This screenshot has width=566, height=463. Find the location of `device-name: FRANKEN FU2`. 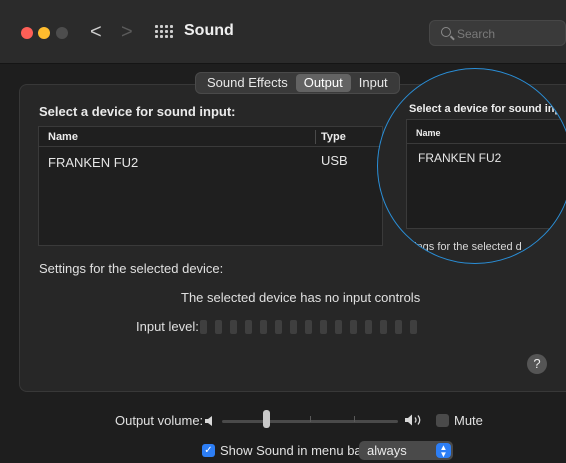

device-name: FRANKEN FU2 is located at coordinates (93, 162).